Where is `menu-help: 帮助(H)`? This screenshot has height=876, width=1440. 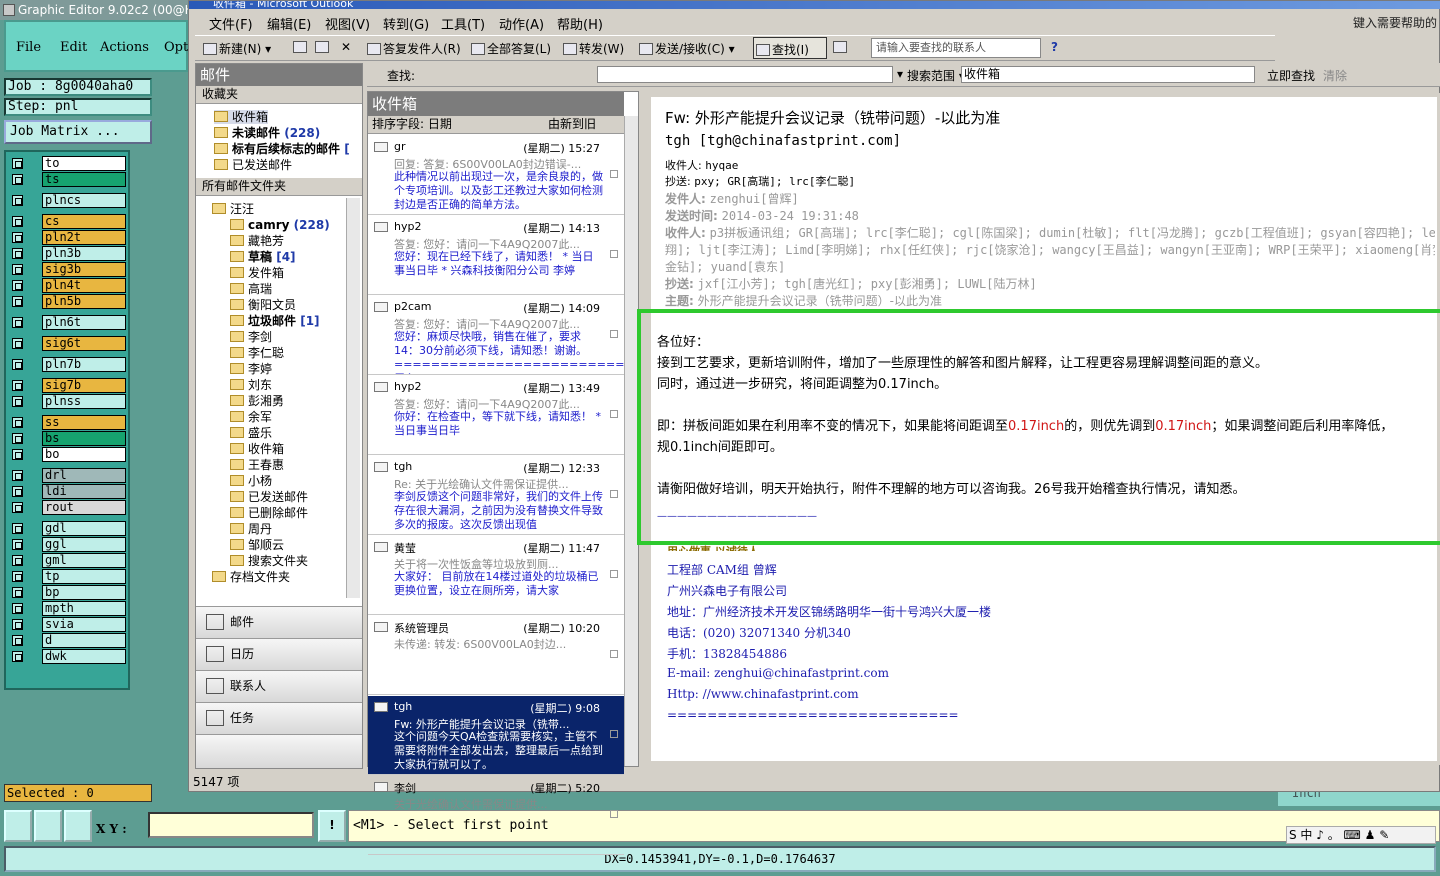 menu-help: 帮助(H) is located at coordinates (580, 23).